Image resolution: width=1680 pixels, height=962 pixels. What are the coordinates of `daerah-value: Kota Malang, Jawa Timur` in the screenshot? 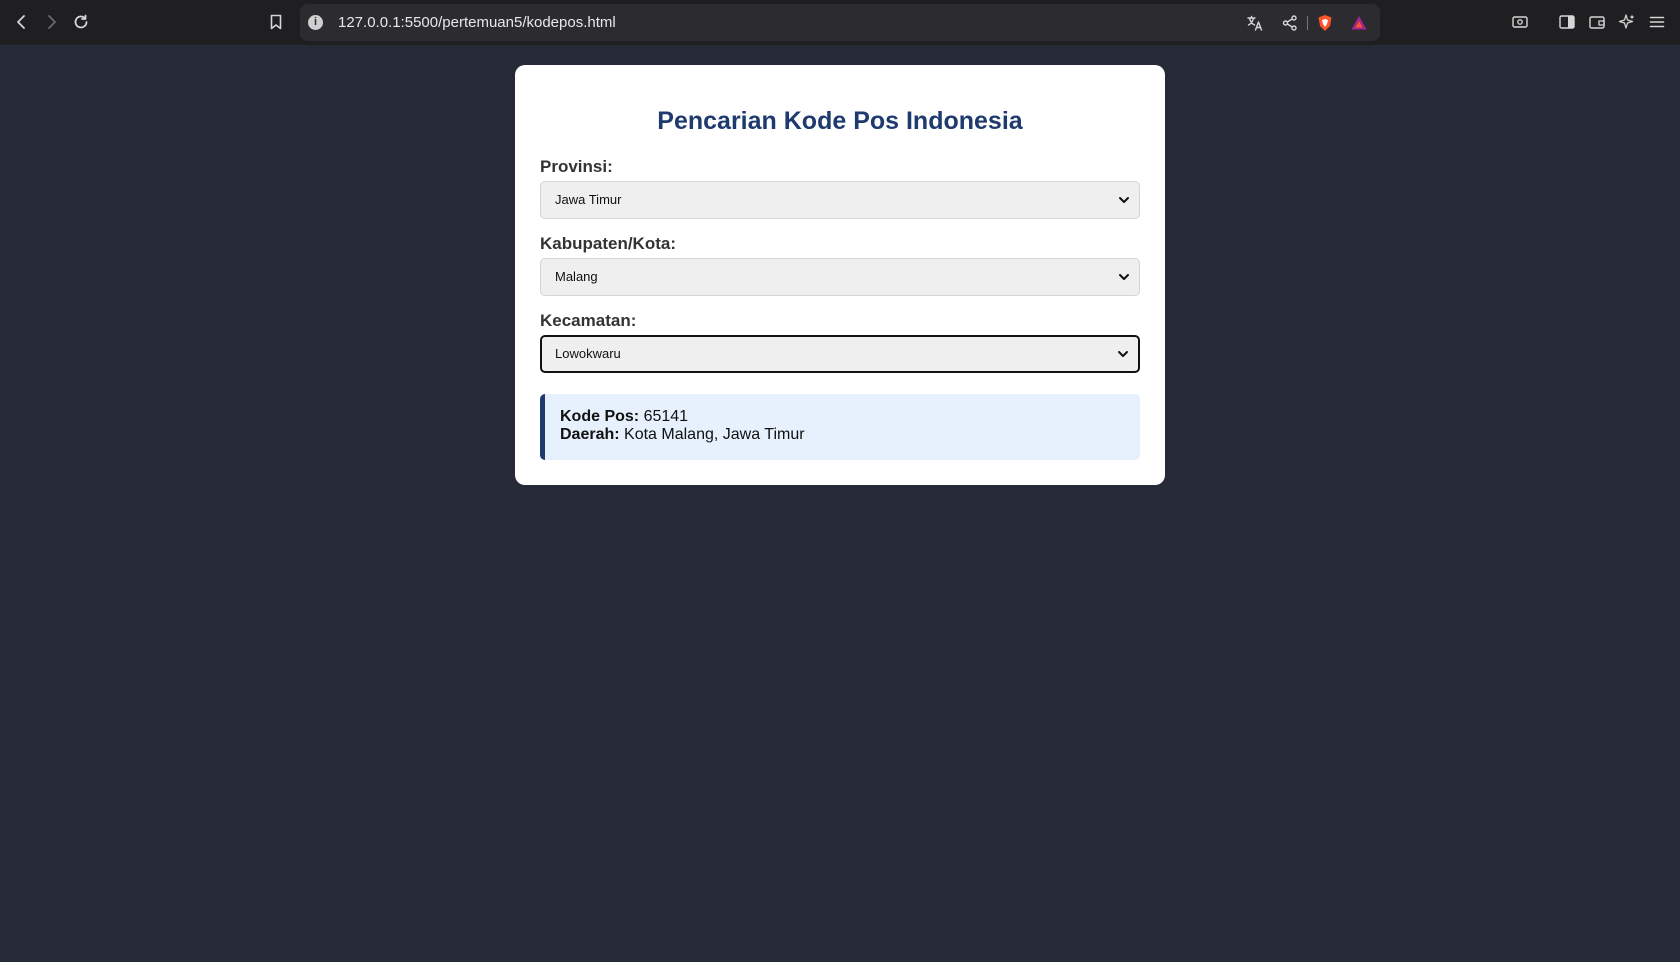 It's located at (714, 434).